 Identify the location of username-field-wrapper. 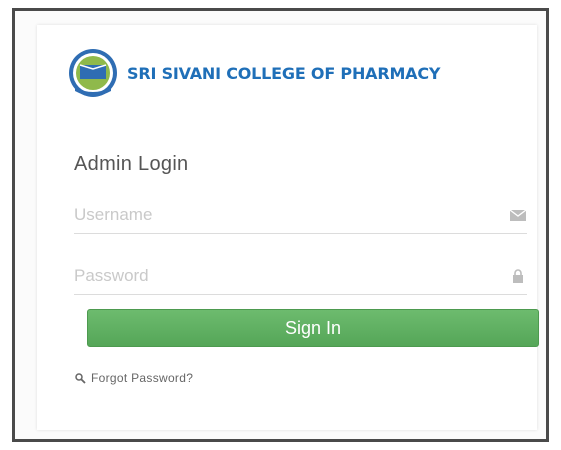
(300, 215).